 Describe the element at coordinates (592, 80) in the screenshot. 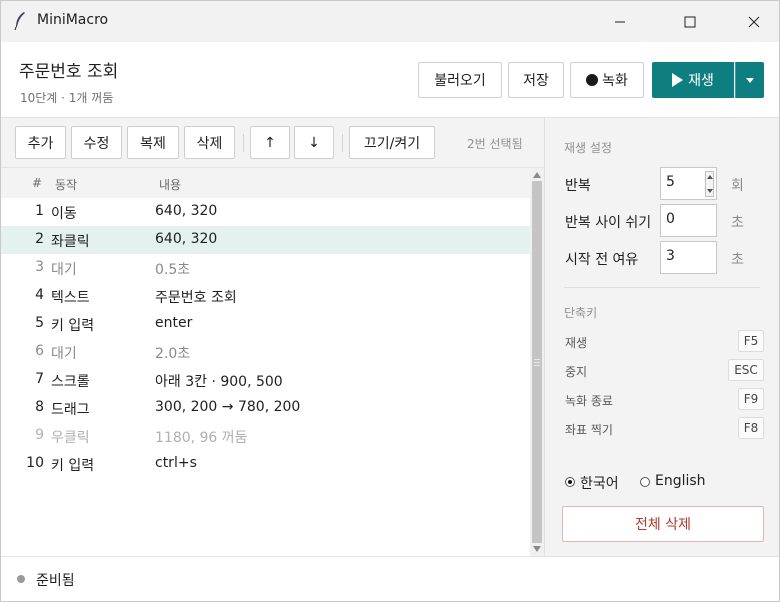

I see `record-dot-icon` at that location.